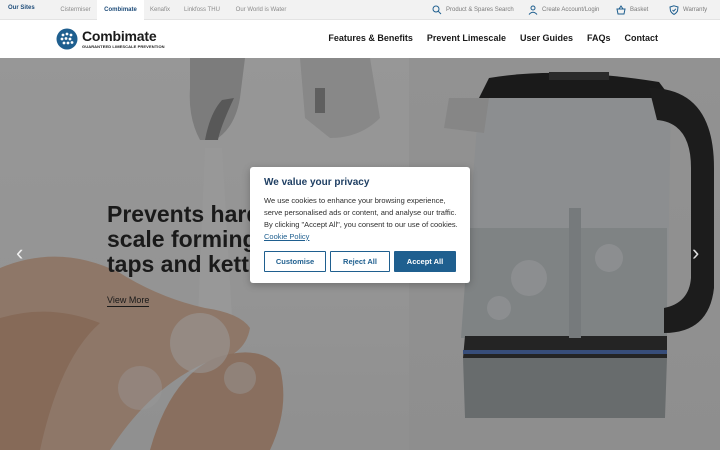 The image size is (720, 450). What do you see at coordinates (184, 214) in the screenshot?
I see `headline-line-1: Prevents hard` at bounding box center [184, 214].